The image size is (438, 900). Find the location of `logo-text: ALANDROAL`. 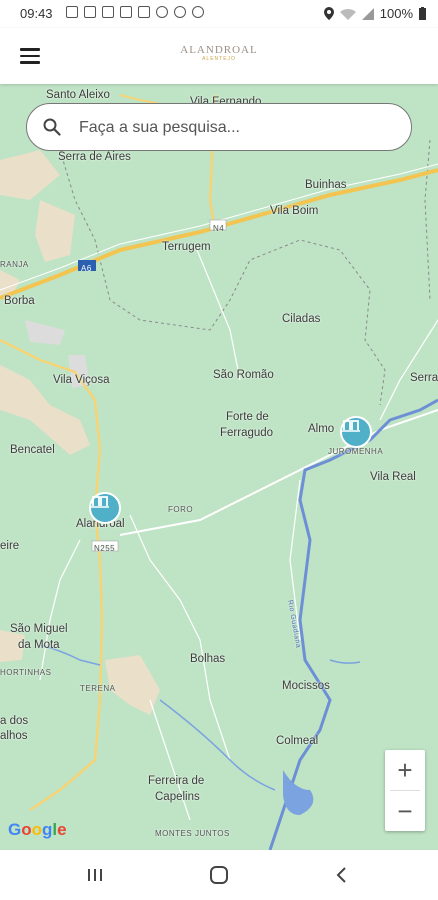

logo-text: ALANDROAL is located at coordinates (219, 50).